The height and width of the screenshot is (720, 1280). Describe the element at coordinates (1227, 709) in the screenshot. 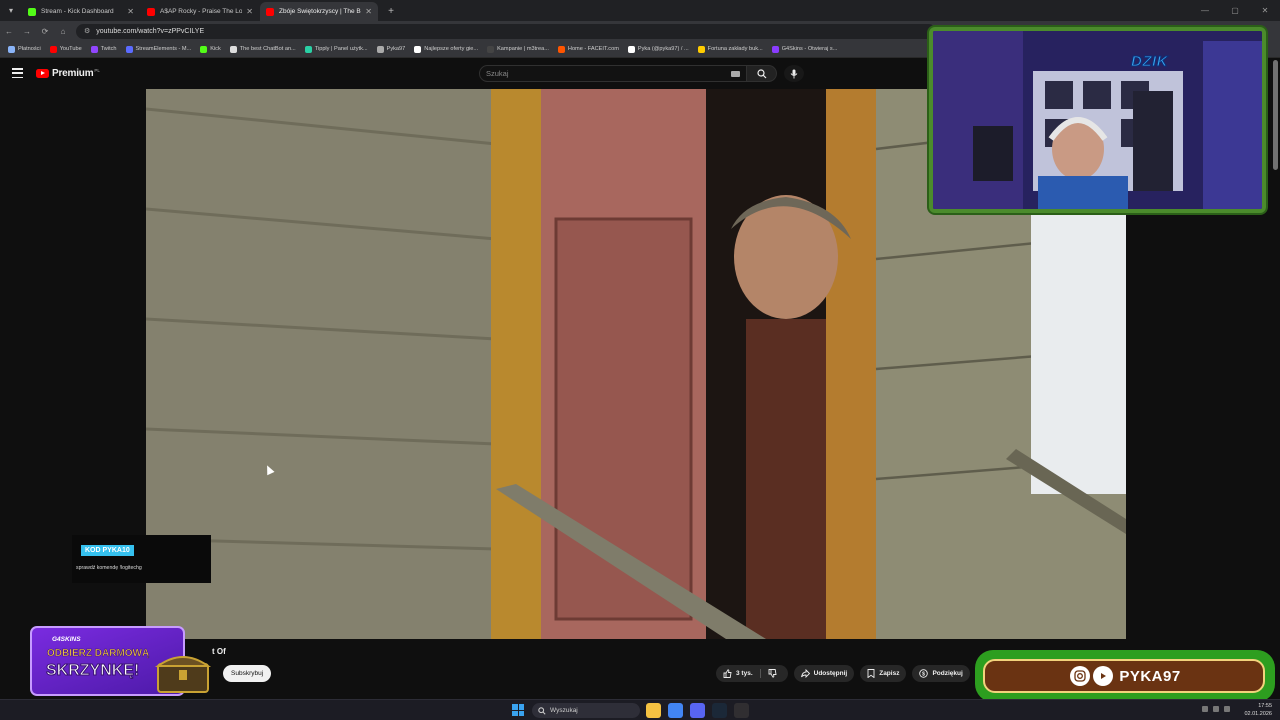

I see `battery-icon` at that location.